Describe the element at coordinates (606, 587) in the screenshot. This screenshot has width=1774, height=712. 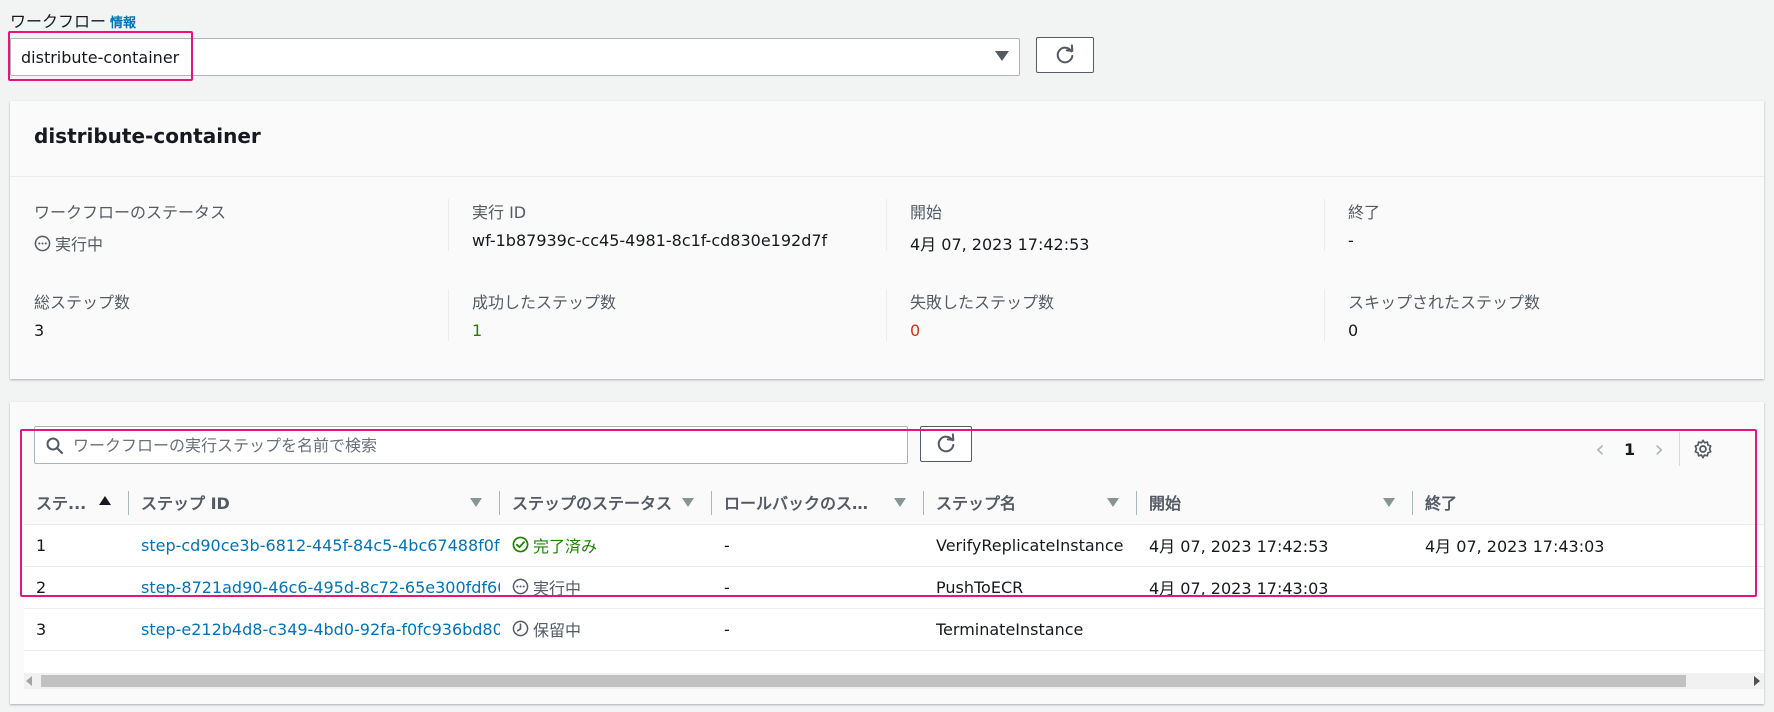
I see `cell-step-status: 実行中` at that location.